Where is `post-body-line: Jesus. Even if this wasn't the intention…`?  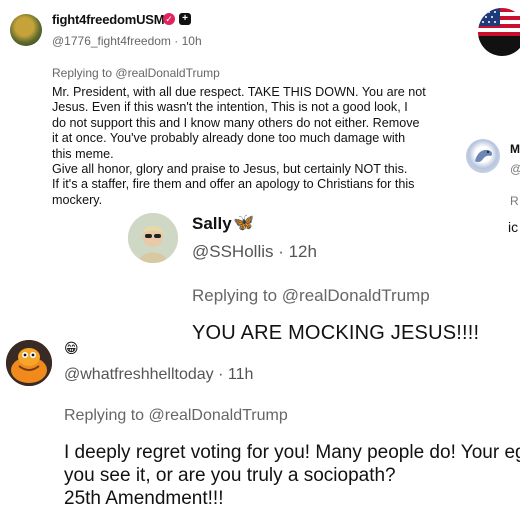
post-body-line: Jesus. Even if this wasn't the intention… is located at coordinates (230, 107).